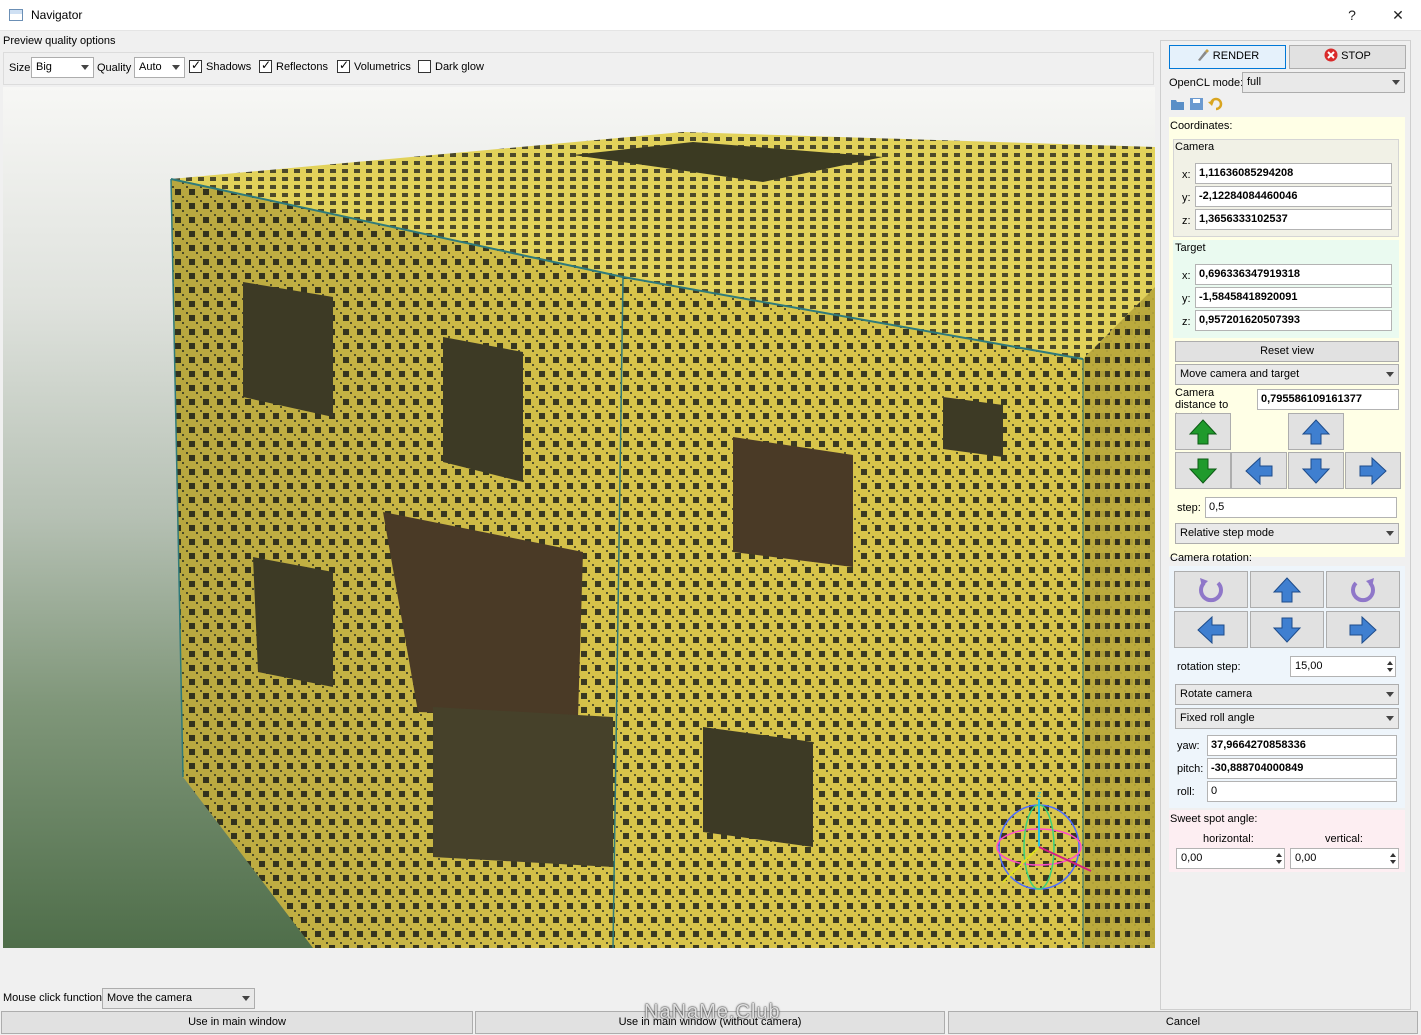 This screenshot has width=1421, height=1035. I want to click on coordinates-label: Coordinates:, so click(1201, 126).